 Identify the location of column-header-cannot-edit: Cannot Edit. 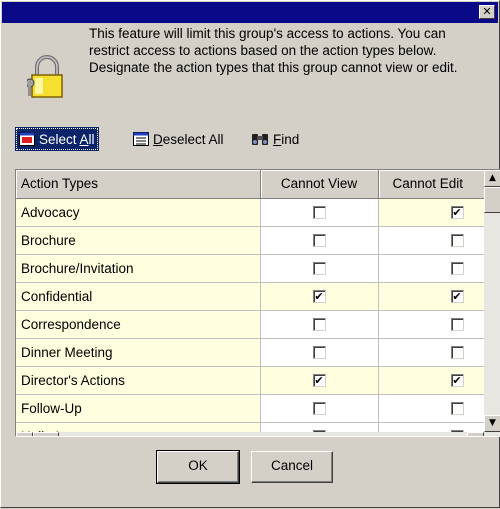
(431, 184).